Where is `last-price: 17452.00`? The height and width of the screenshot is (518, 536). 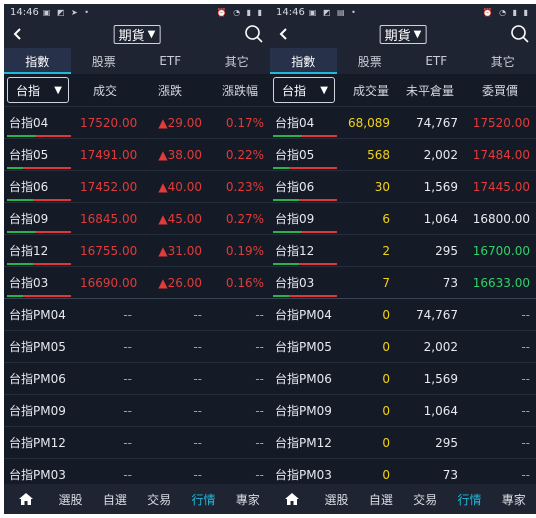 last-price: 17452.00 is located at coordinates (109, 186).